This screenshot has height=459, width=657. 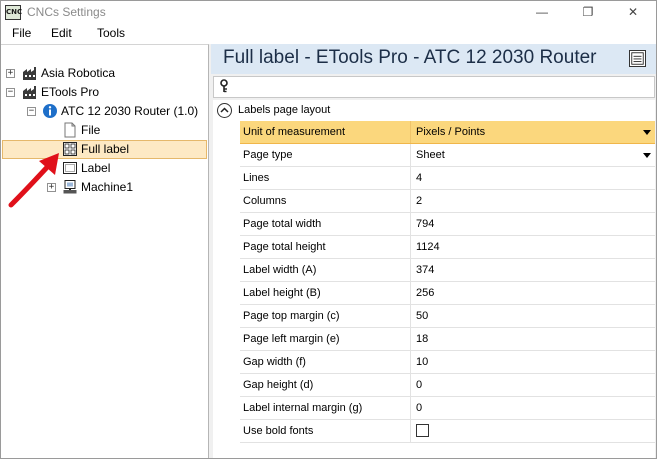 I want to click on prop-row-gap-width: Gap width (f) 10, so click(x=447, y=362).